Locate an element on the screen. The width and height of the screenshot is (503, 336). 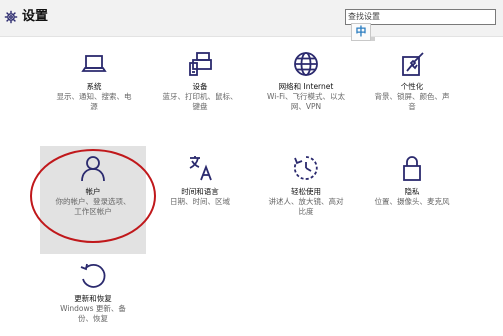
tile-description: Wi-Fi、飞行模式、以太 网、VPN is located at coordinates (306, 101).